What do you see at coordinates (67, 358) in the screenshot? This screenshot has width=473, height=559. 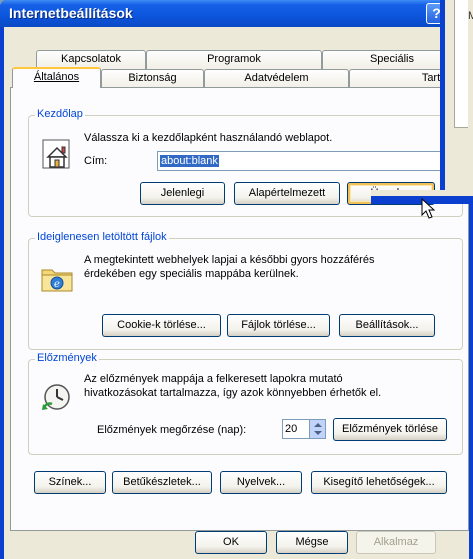 I see `history-group-label: Előzmények` at bounding box center [67, 358].